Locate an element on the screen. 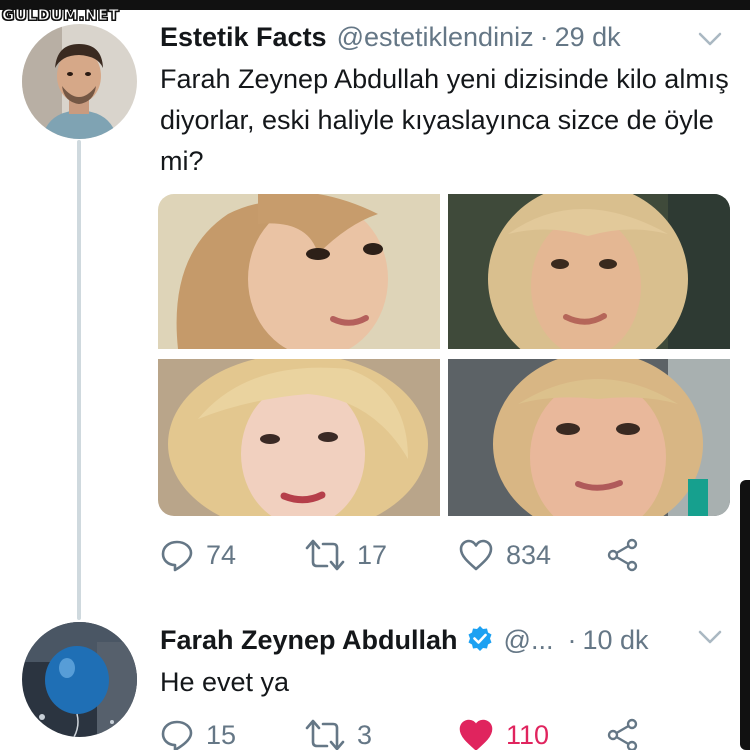 The height and width of the screenshot is (750, 750). heart-icon is located at coordinates (476, 555).